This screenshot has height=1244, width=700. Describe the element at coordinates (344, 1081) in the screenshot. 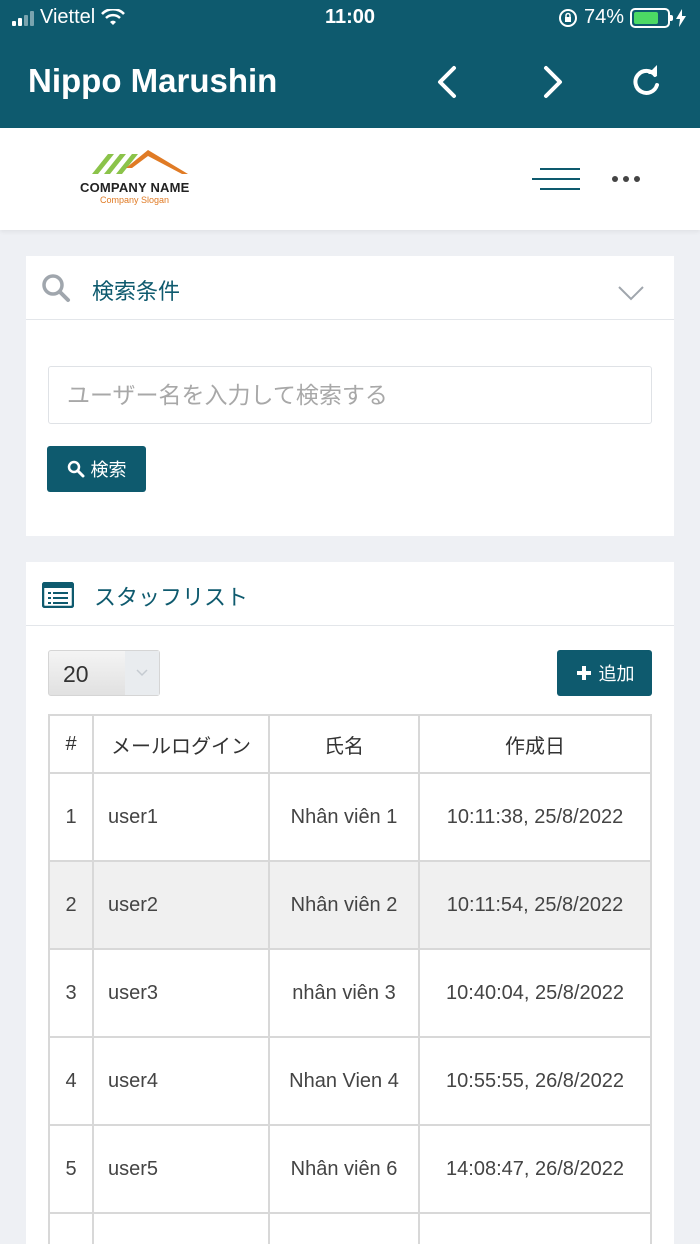

I see `row-name: Nhan Vien 4` at that location.